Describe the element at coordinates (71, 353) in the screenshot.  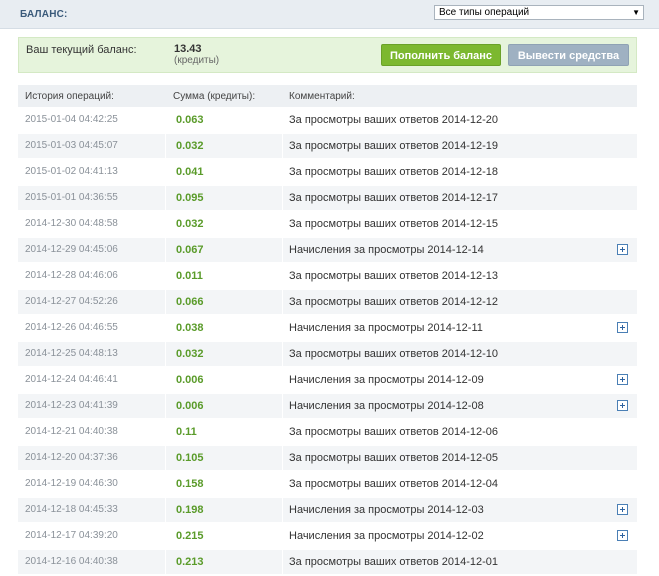
I see `operation-date: 2014-12-25 04:48:13` at that location.